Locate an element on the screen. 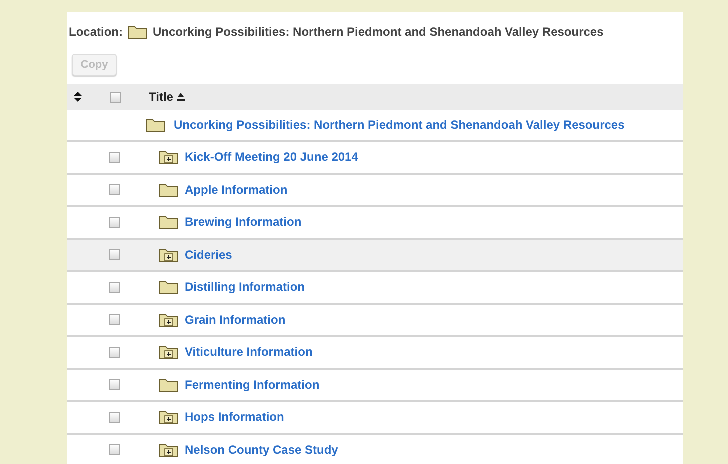 The width and height of the screenshot is (728, 464). title-column-header: Title is located at coordinates (161, 97).